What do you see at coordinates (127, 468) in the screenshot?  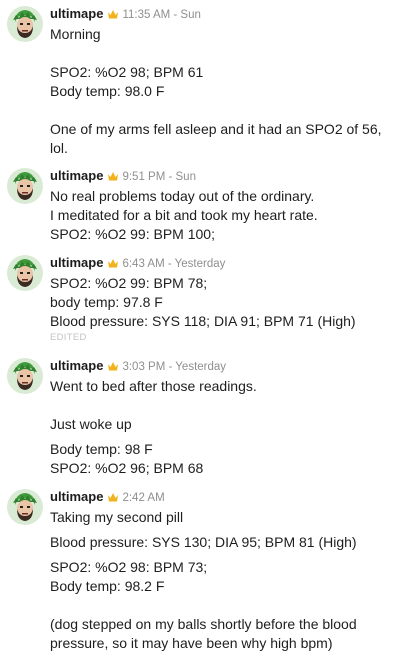 I see `message-line: SPO2: %O2 96; BPM 68` at bounding box center [127, 468].